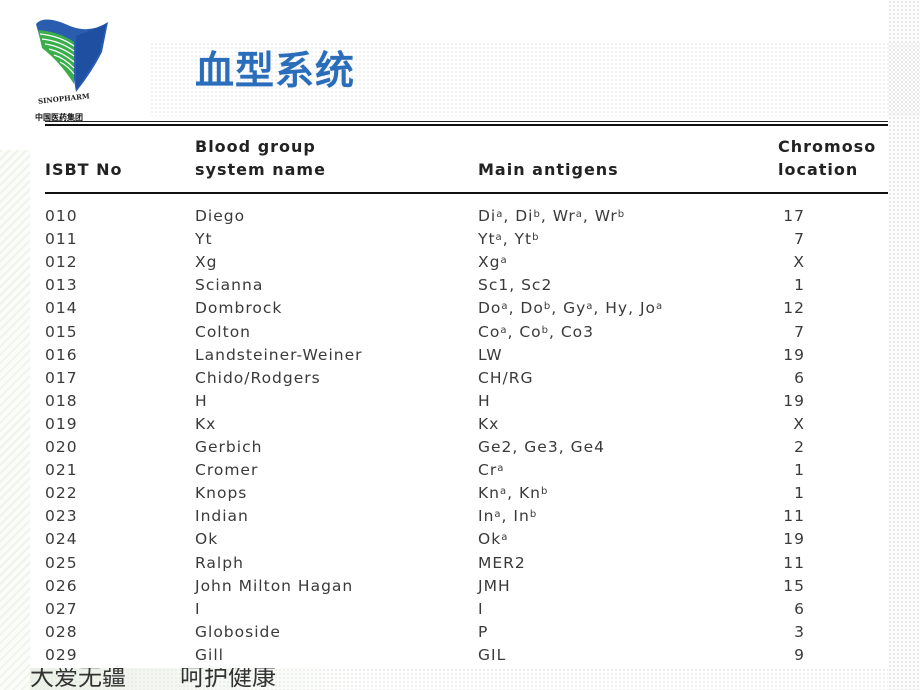 The image size is (920, 690). What do you see at coordinates (459, 424) in the screenshot?
I see `table-row: 019 Kx Kx X` at bounding box center [459, 424].